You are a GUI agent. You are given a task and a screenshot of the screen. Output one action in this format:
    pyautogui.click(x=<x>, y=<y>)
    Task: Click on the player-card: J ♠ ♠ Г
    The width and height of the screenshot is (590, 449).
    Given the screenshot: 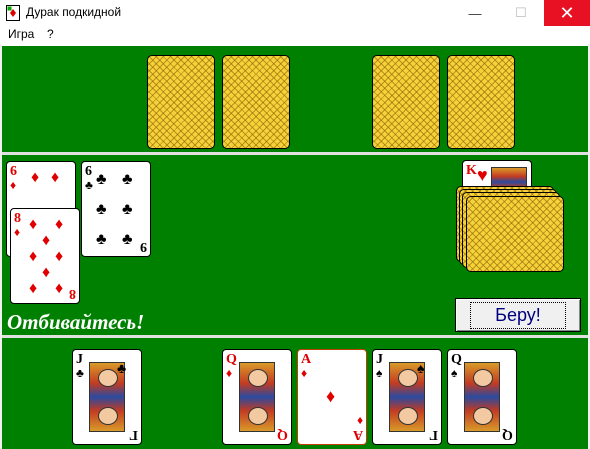 What is the action you would take?
    pyautogui.click(x=407, y=397)
    